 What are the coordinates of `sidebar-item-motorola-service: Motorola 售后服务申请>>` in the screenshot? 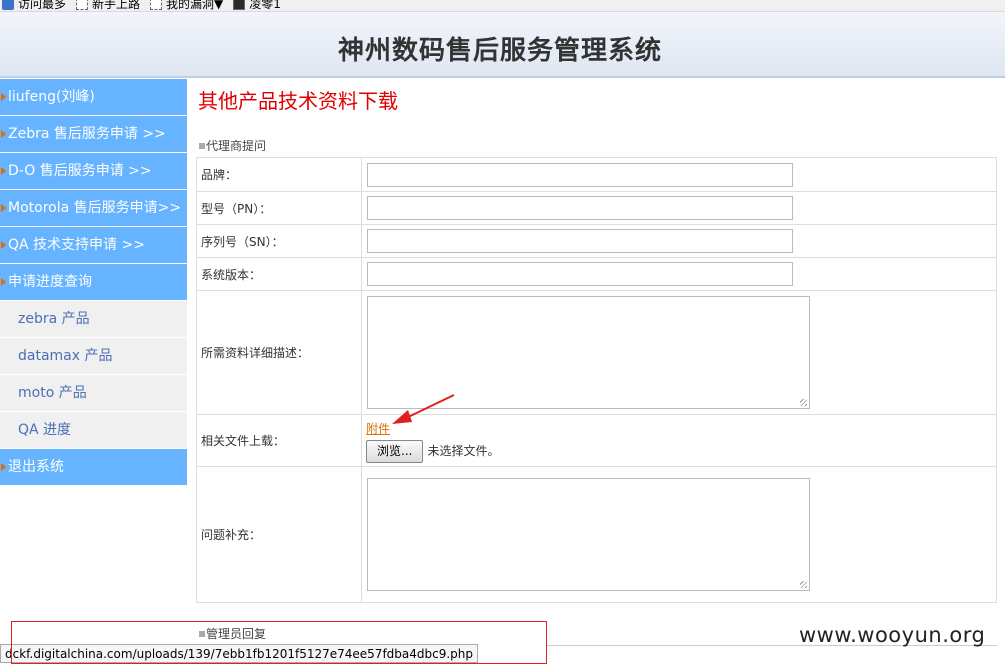 It's located at (93, 208).